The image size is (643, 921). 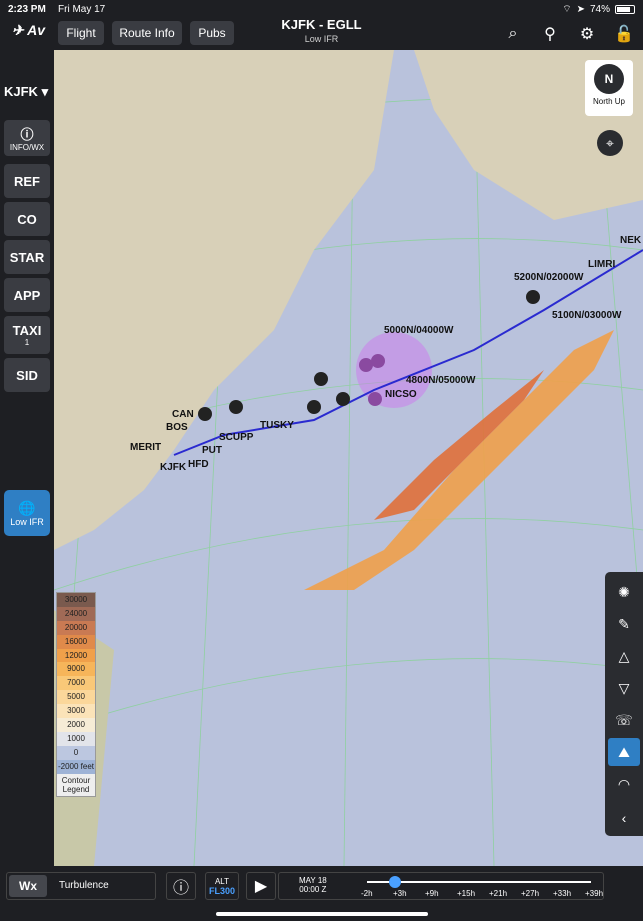 I want to click on airport-selector: KJFK ▾, so click(x=26, y=92).